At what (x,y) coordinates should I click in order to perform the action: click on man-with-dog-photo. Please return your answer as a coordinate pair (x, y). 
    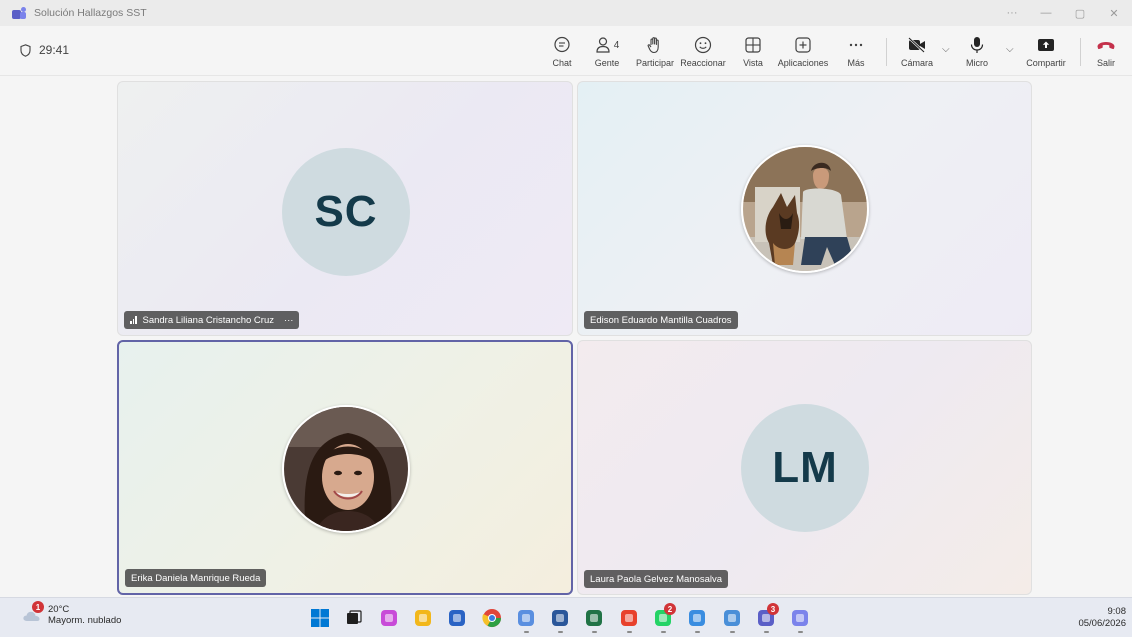
    Looking at the image, I should click on (805, 209).